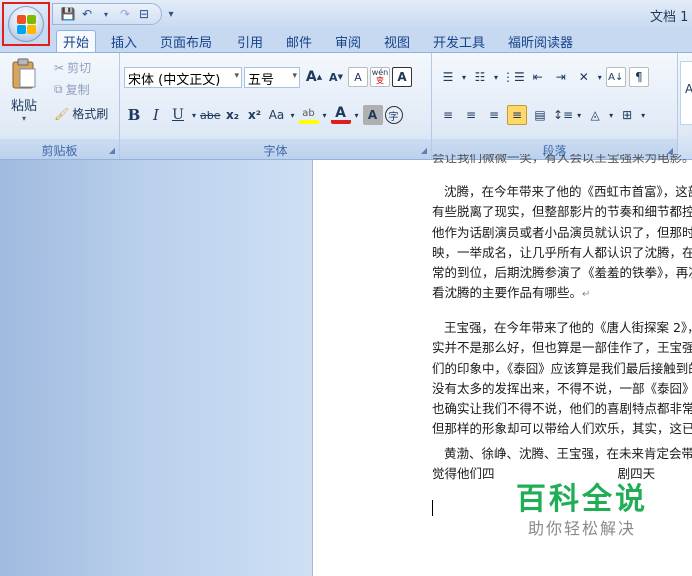 This screenshot has height=576, width=692. I want to click on bullets-dropdown-icon: ▾, so click(464, 77).